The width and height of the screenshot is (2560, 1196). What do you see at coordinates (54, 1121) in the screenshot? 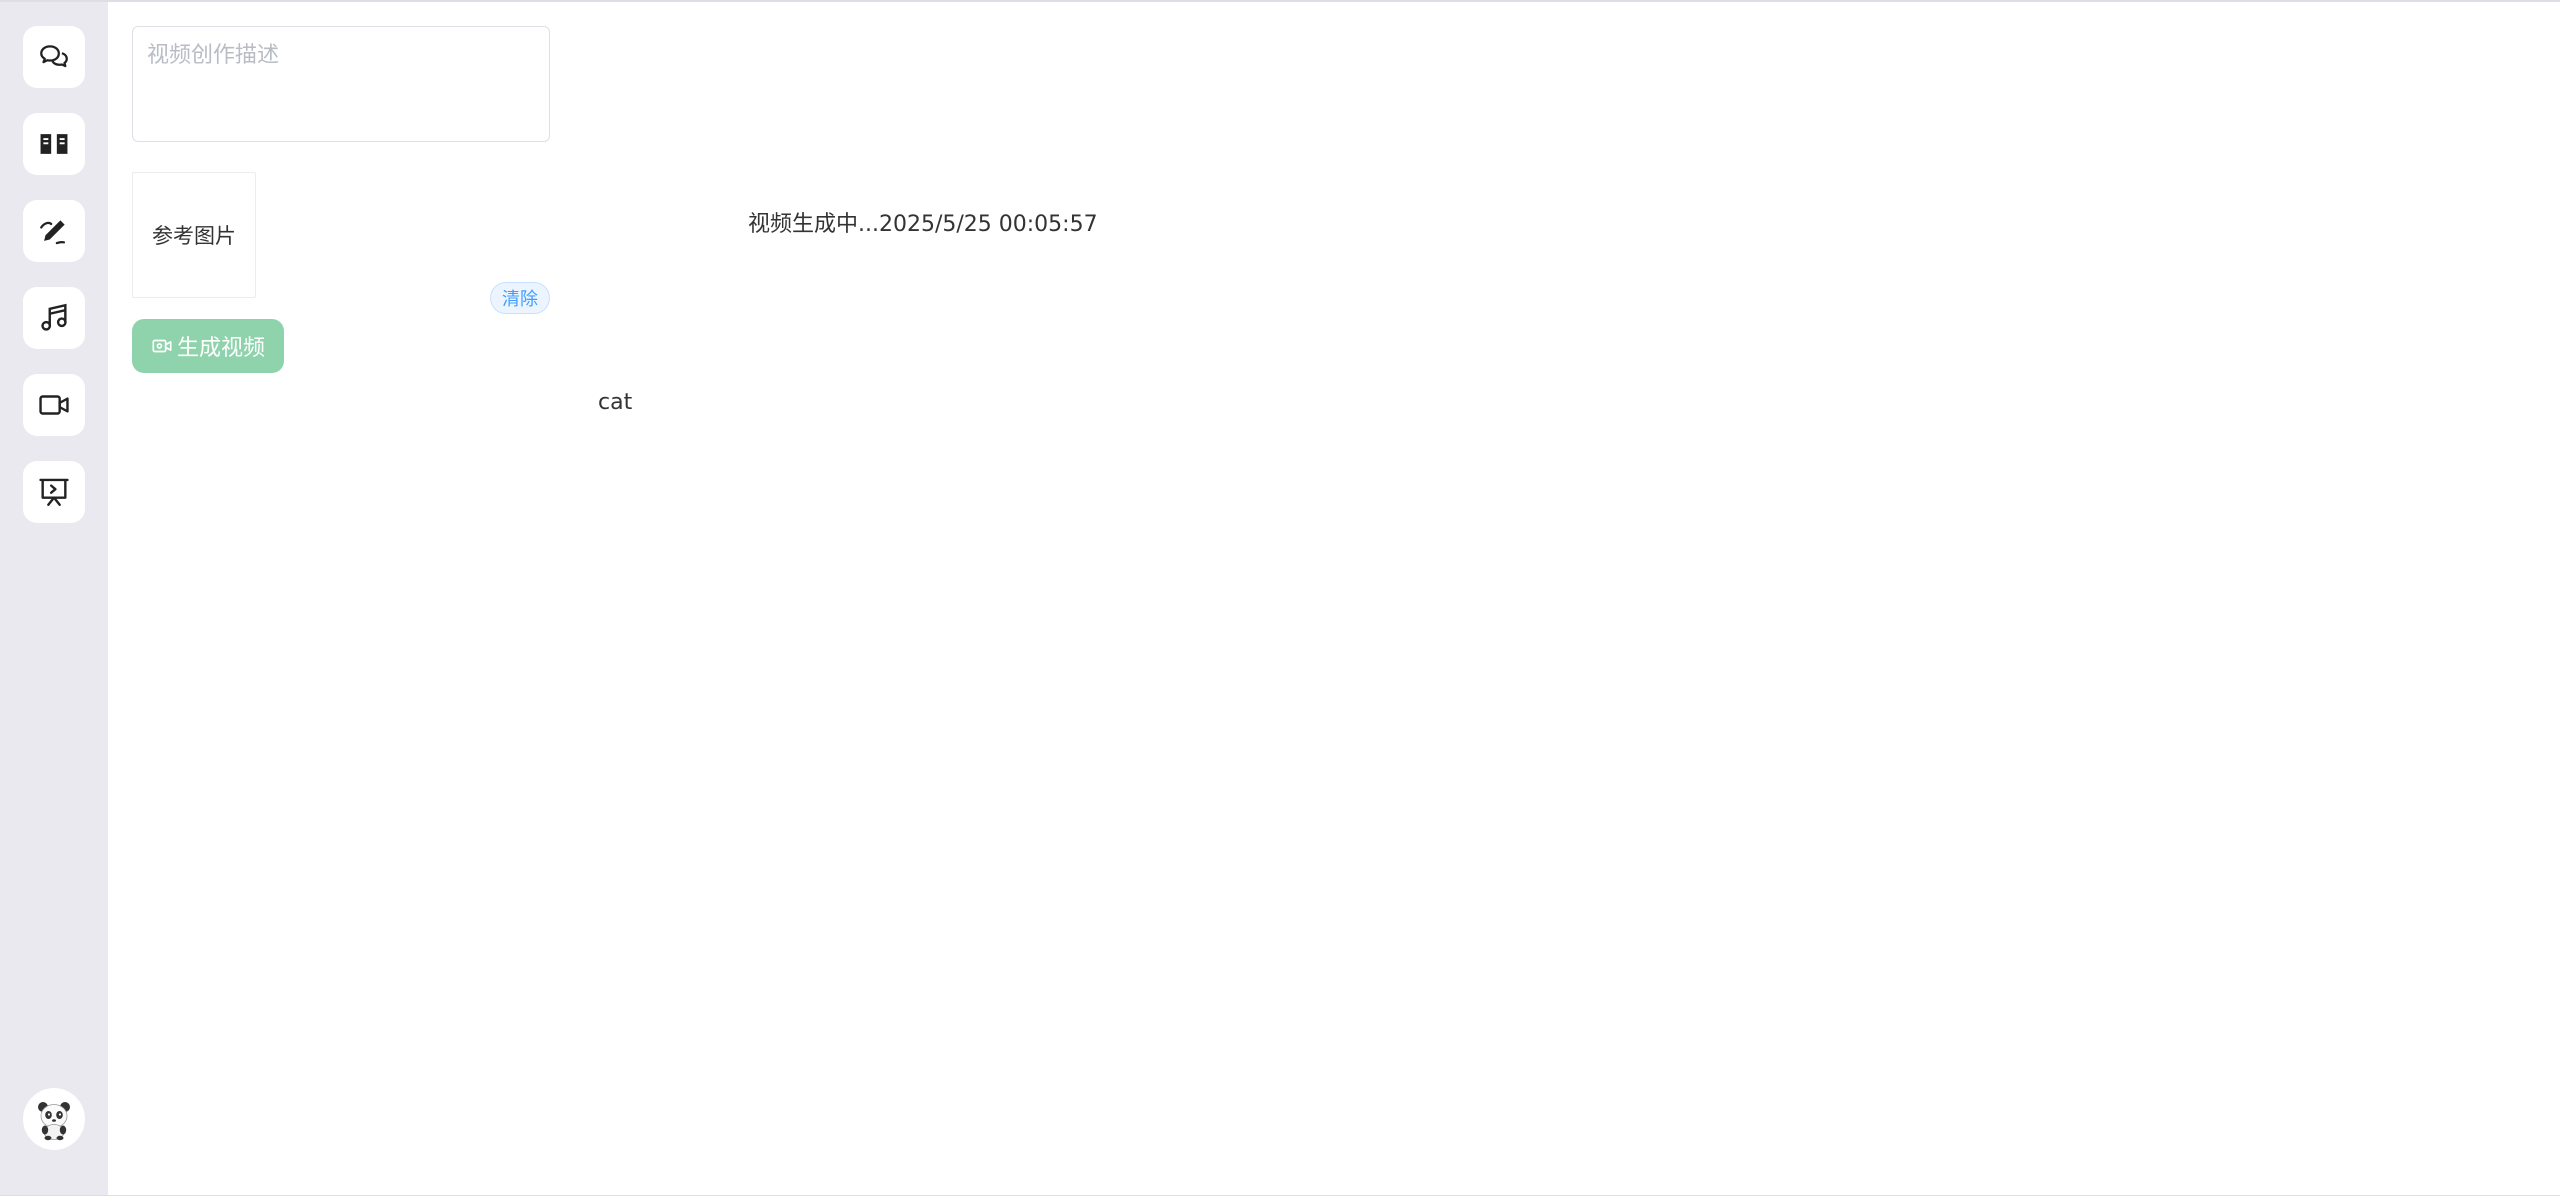
I see `panda-avatar-icon` at bounding box center [54, 1121].